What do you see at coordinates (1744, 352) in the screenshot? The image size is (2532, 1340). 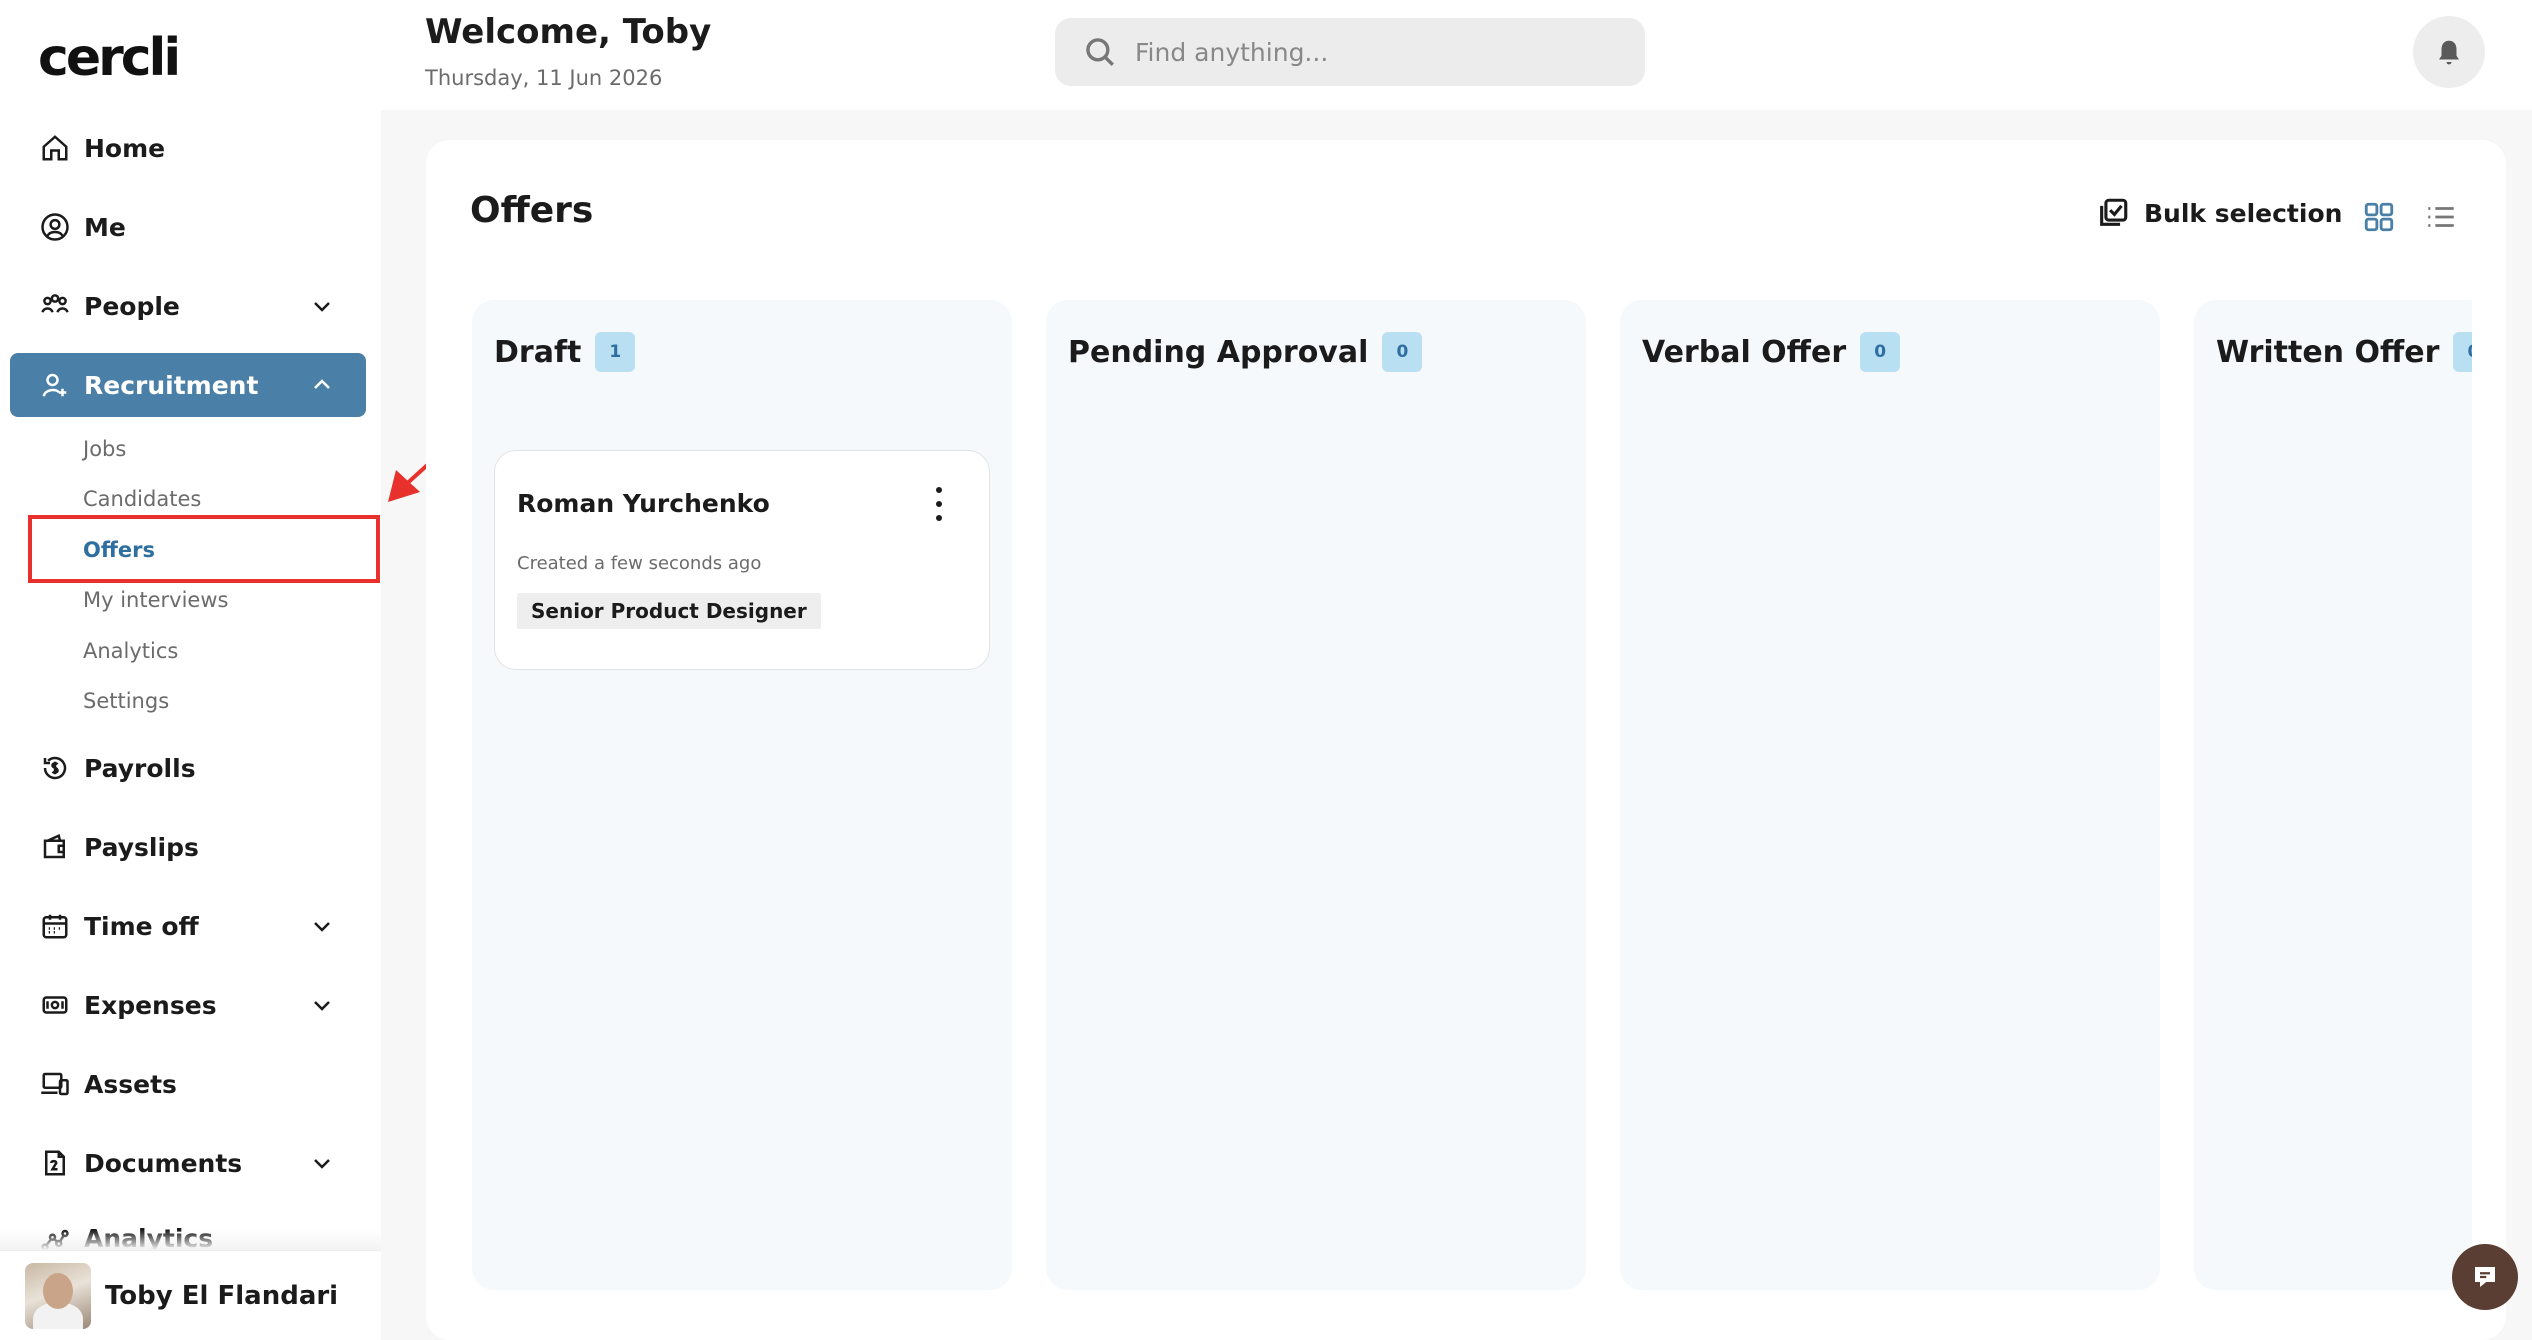 I see `column-title: Verbal Offer` at bounding box center [1744, 352].